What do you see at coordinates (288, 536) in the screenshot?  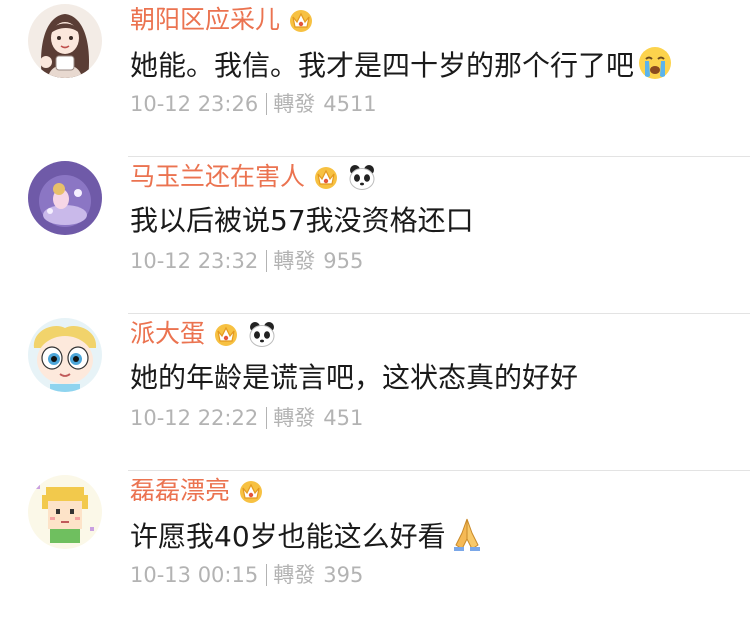 I see `comment-body: 许愿我40岁也能这么好看` at bounding box center [288, 536].